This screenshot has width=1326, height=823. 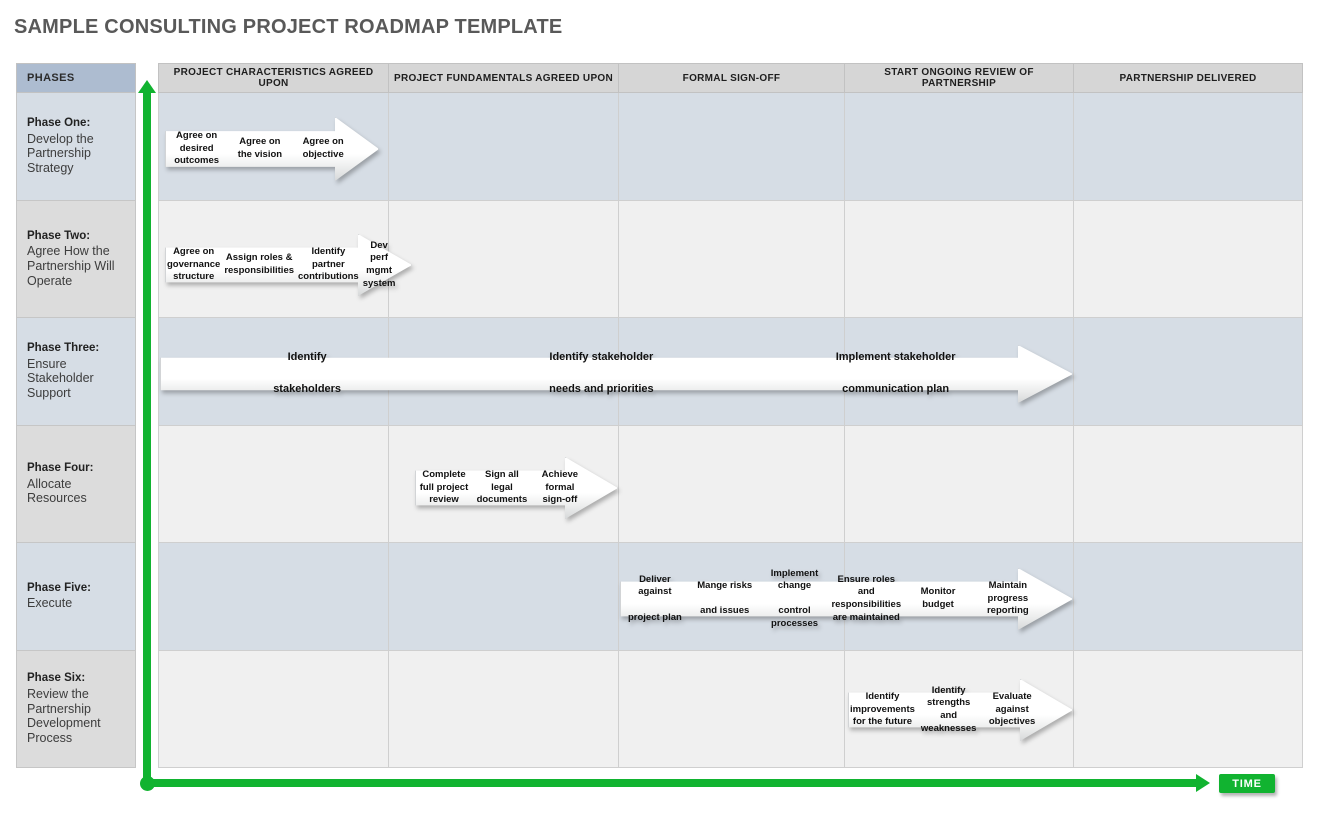 I want to click on grid-column-header: PROJECT FUNDAMENTALS AGREED UPON, so click(x=504, y=78).